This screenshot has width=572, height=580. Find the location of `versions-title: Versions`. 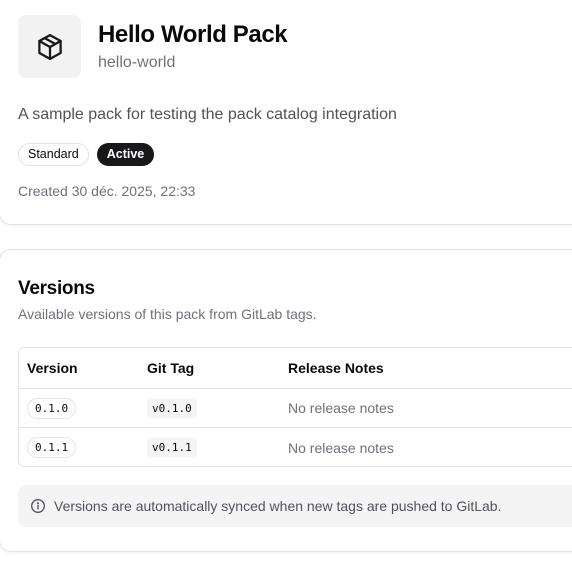

versions-title: Versions is located at coordinates (56, 288).